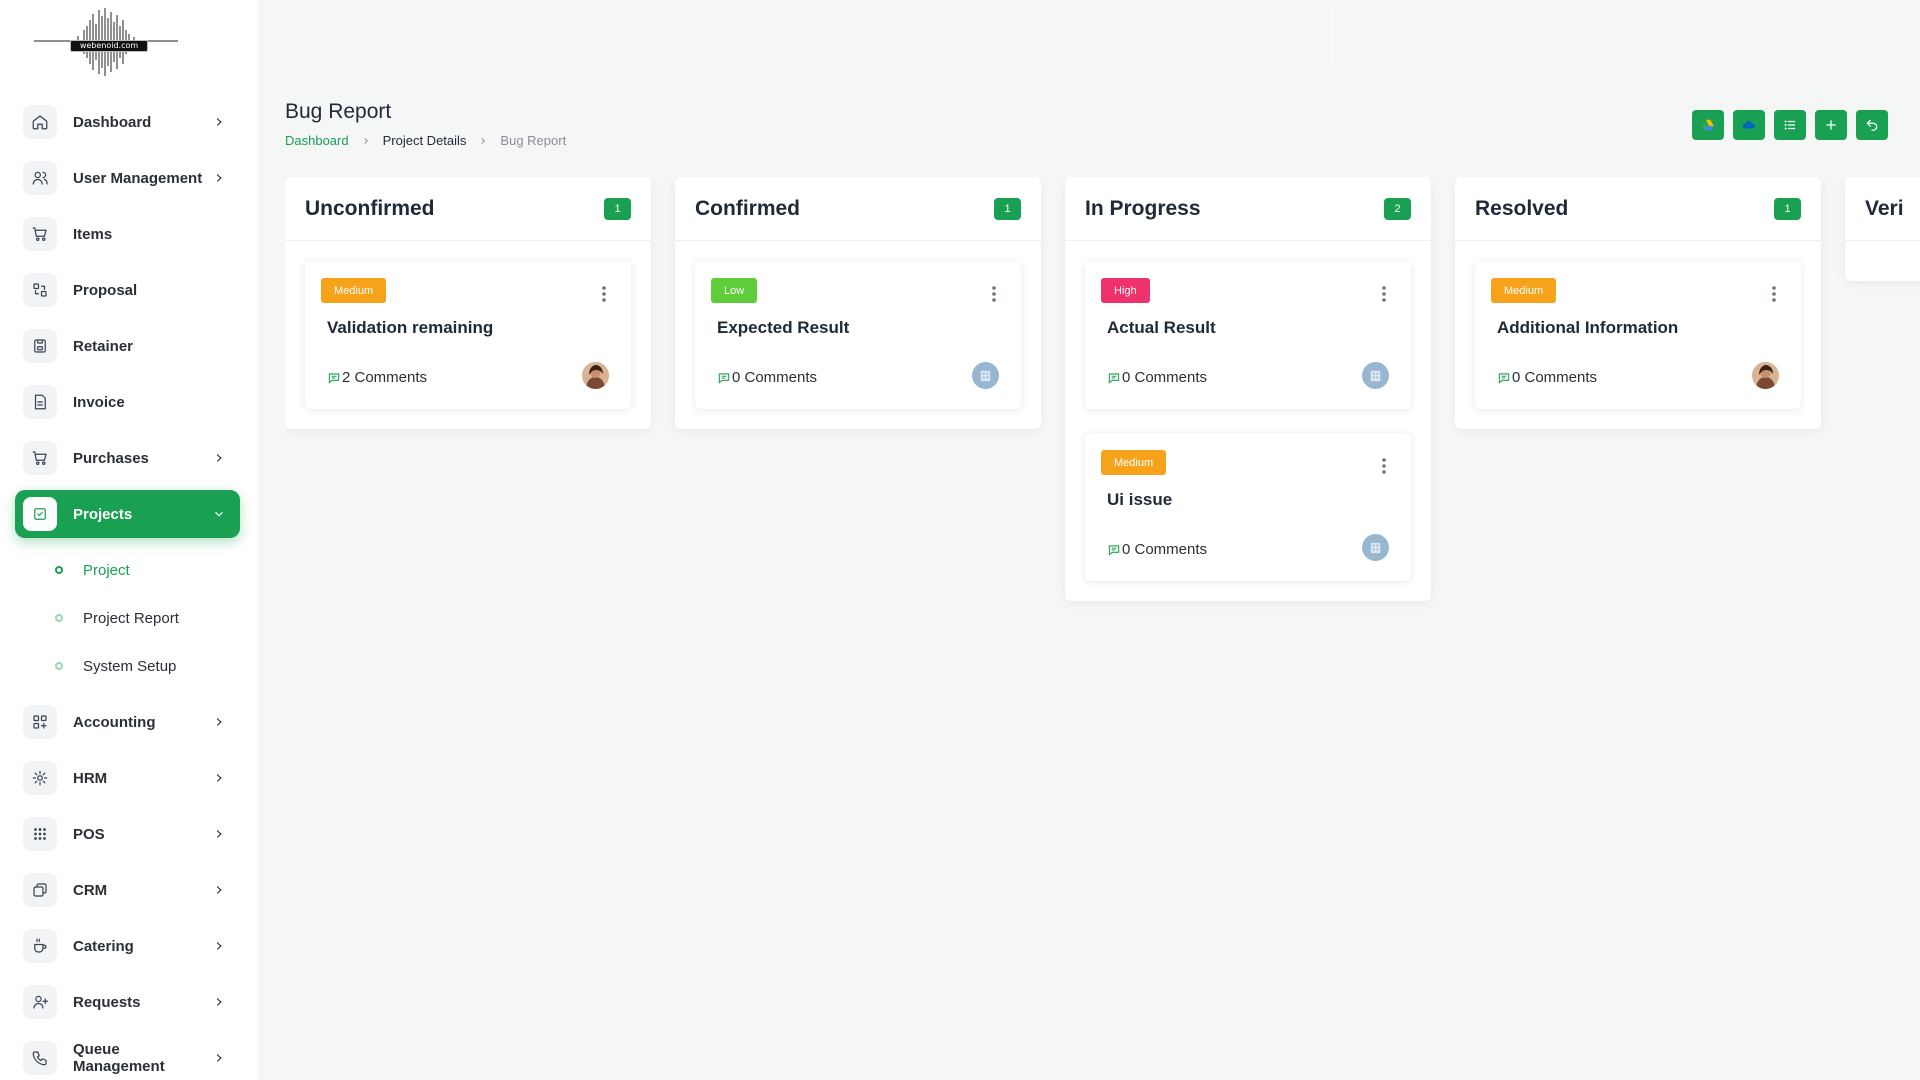 This screenshot has height=1080, width=1920. I want to click on sidebar-item-retainer: Retainer, so click(127, 346).